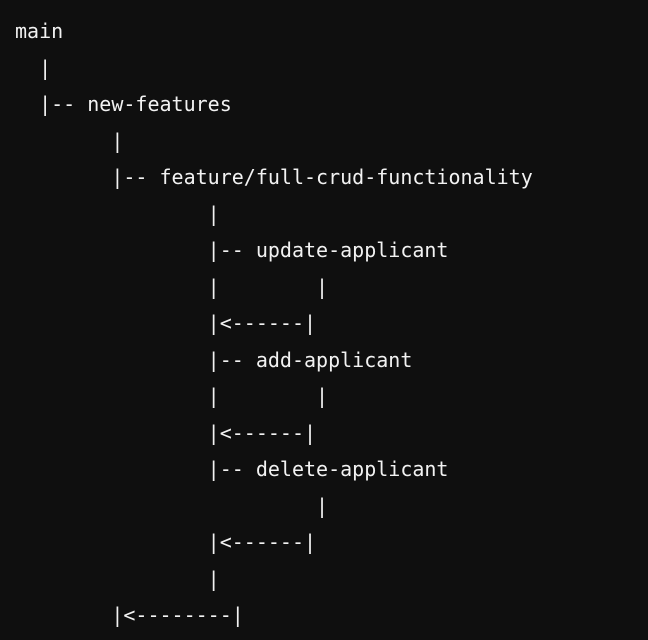 This screenshot has width=648, height=640. What do you see at coordinates (123, 104) in the screenshot?
I see `diagram-line-new-features: |-- new-features` at bounding box center [123, 104].